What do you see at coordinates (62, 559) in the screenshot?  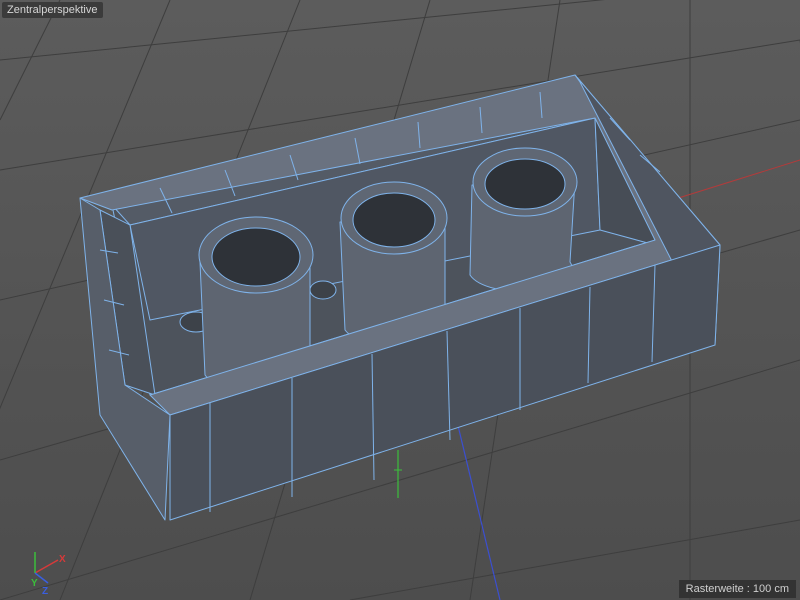 I see `gizmo-x-label: X` at bounding box center [62, 559].